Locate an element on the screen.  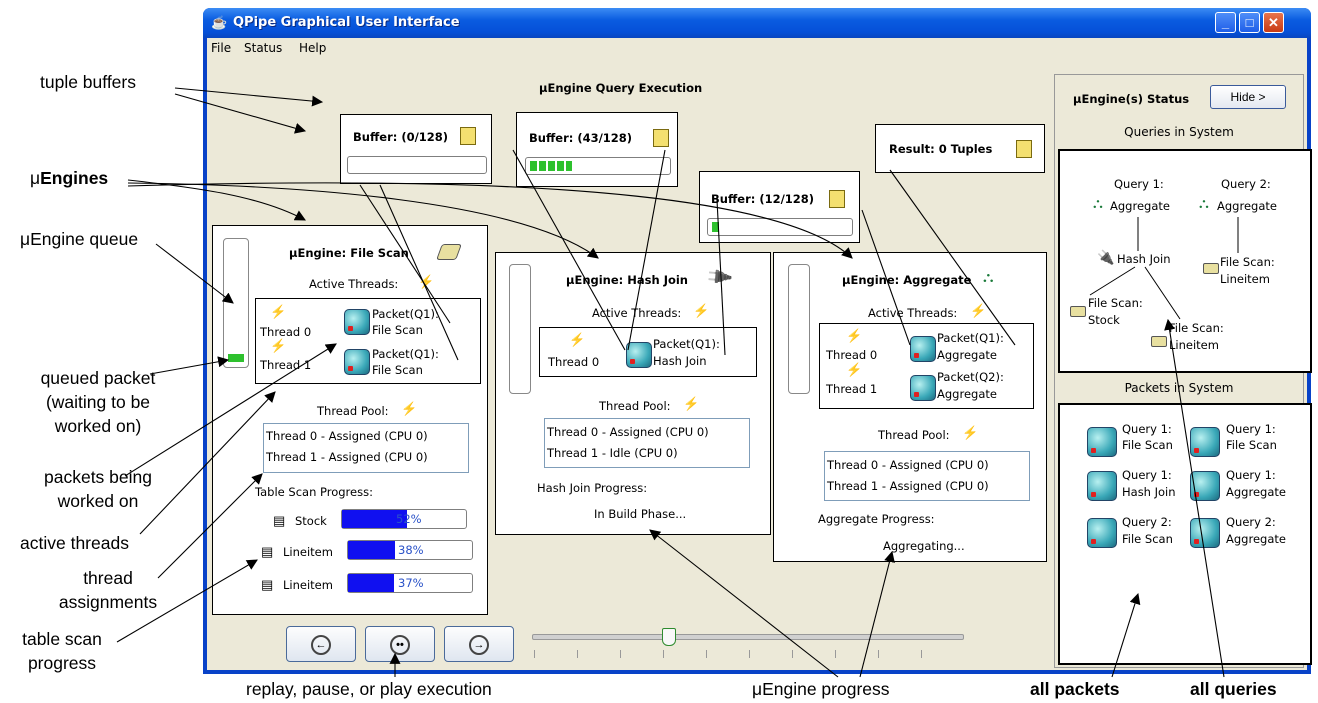
menu-file: File is located at coordinates (221, 48).